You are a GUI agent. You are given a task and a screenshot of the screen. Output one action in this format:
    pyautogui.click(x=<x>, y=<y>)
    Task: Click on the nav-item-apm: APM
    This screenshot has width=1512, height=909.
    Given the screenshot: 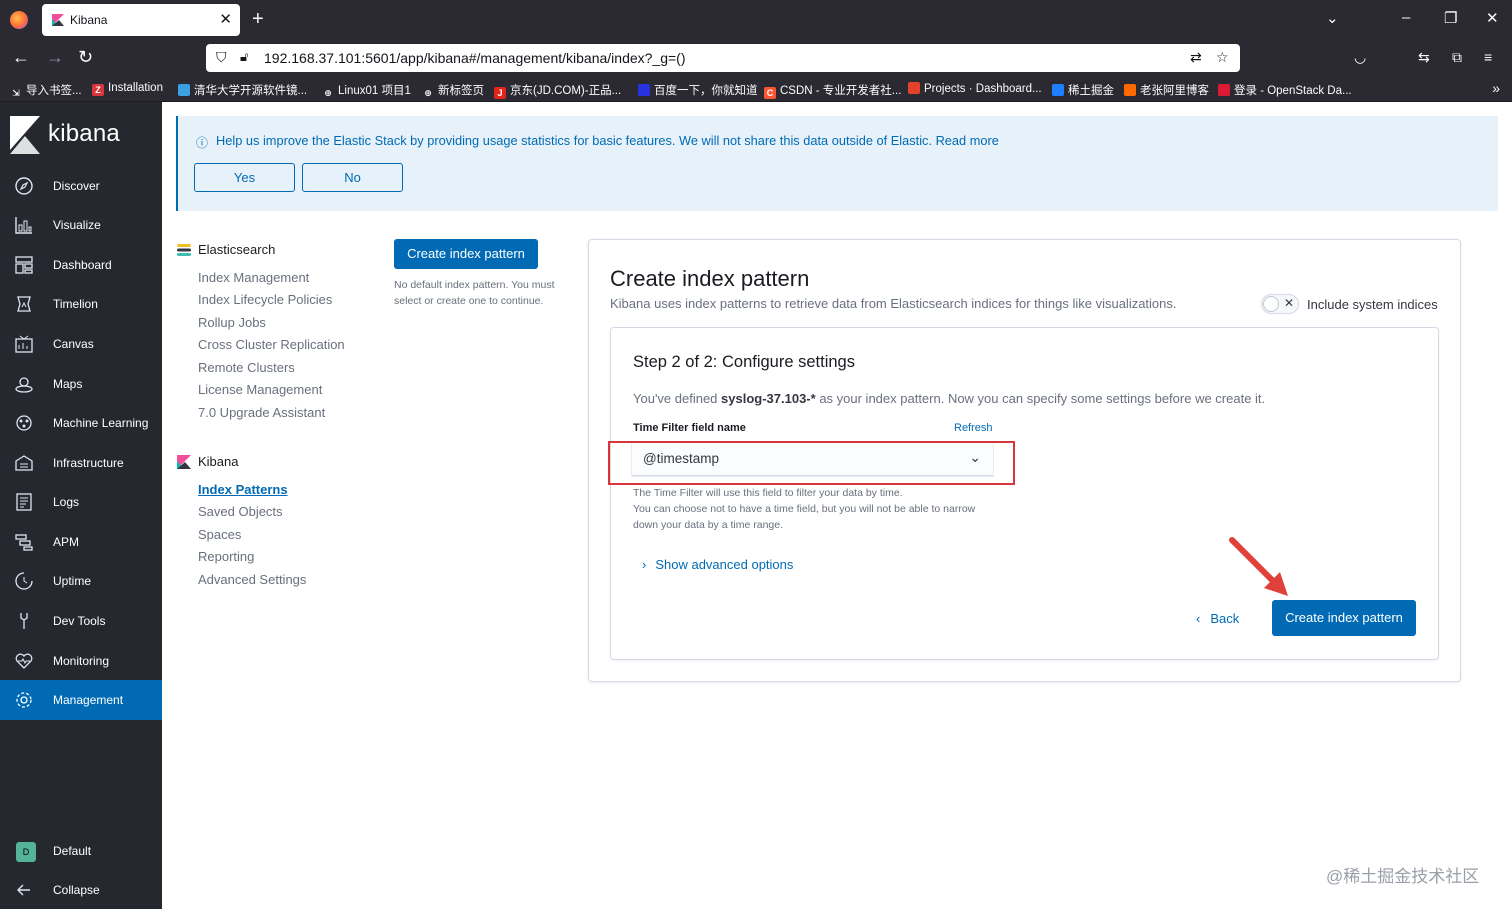 What is the action you would take?
    pyautogui.click(x=81, y=542)
    